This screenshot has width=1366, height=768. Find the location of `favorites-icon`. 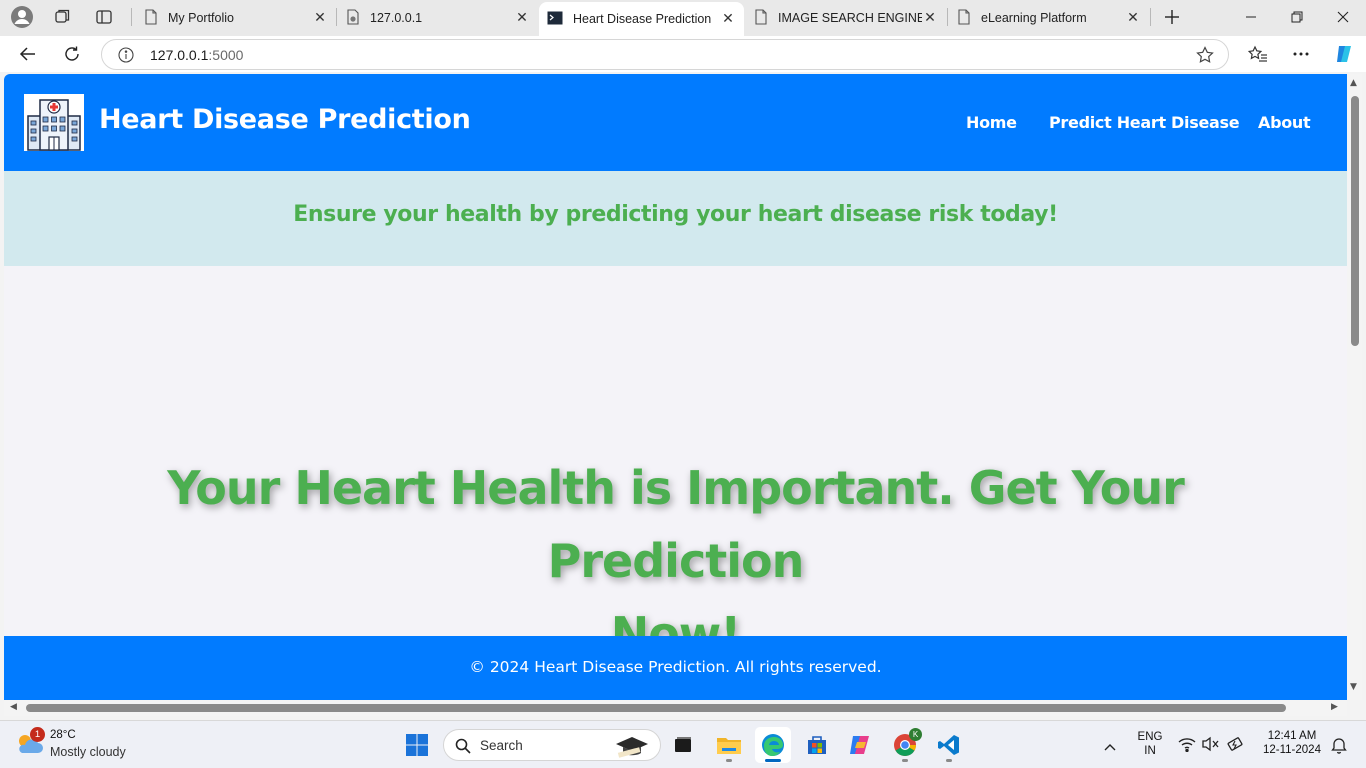

favorites-icon is located at coordinates (1258, 54).